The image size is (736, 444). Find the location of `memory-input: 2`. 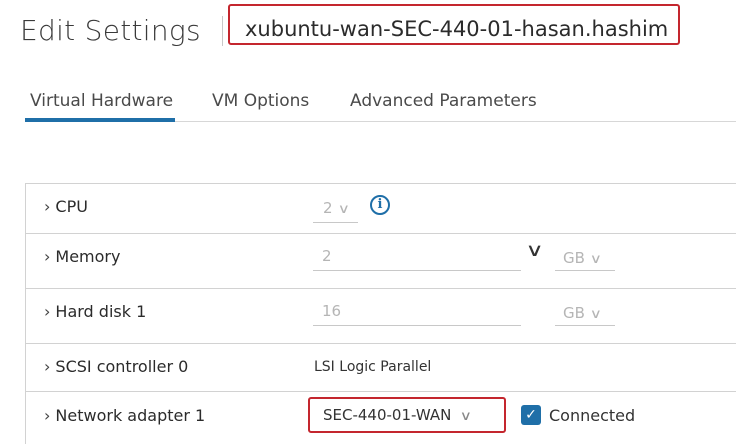

memory-input: 2 is located at coordinates (417, 259).